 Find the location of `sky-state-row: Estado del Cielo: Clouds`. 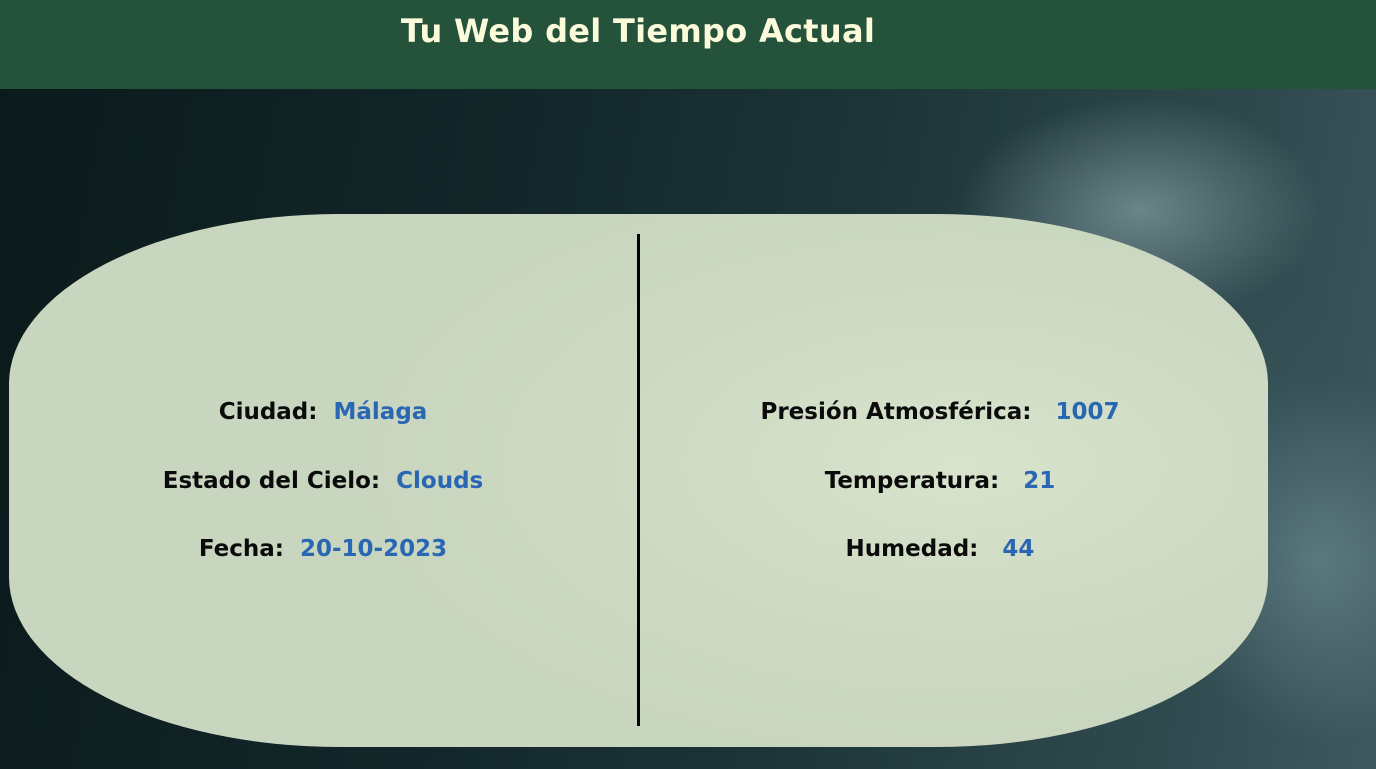

sky-state-row: Estado del Cielo: Clouds is located at coordinates (323, 481).